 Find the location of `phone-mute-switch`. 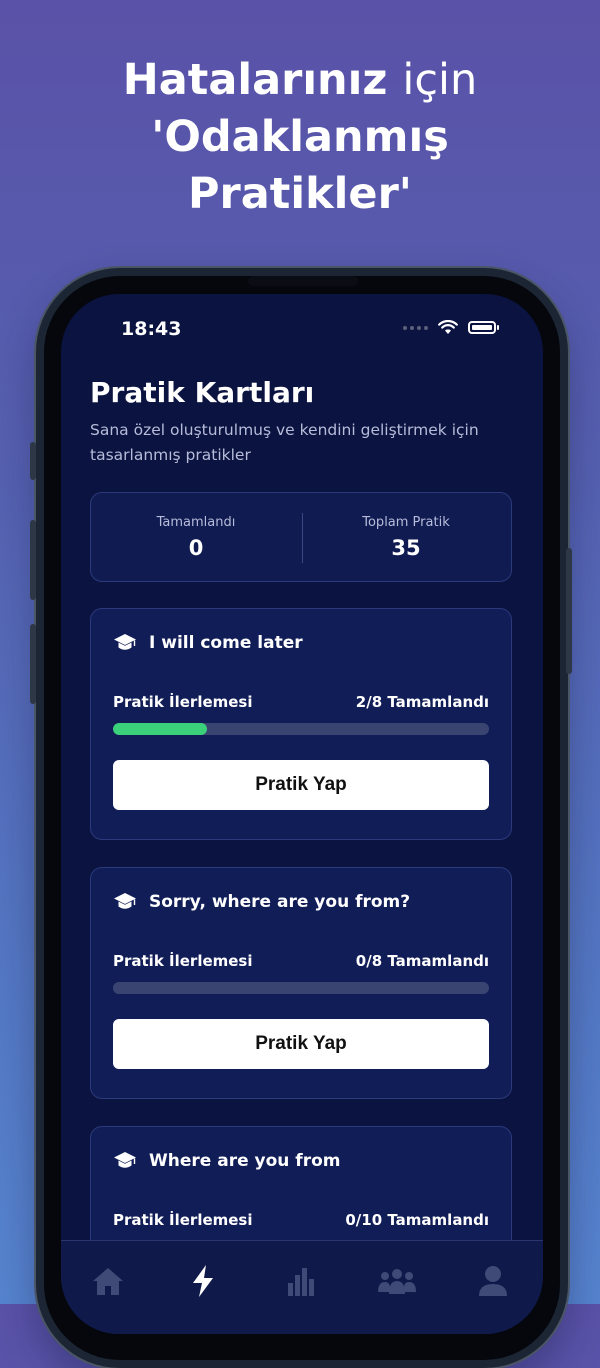

phone-mute-switch is located at coordinates (33, 461).